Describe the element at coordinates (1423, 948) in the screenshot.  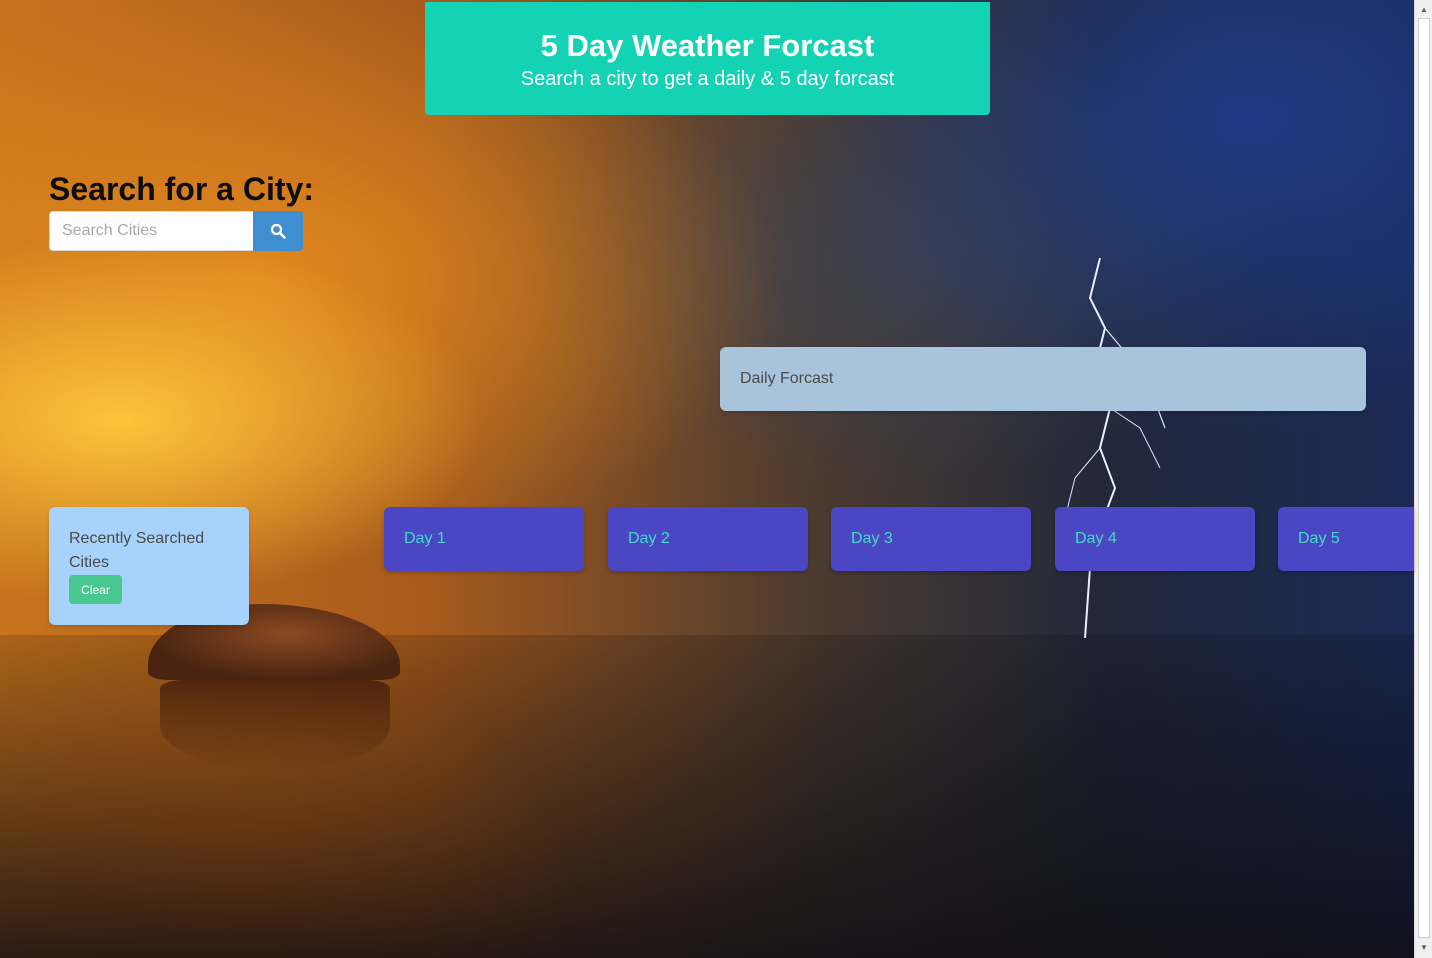
I see `scroll-down-icon: ▼` at that location.